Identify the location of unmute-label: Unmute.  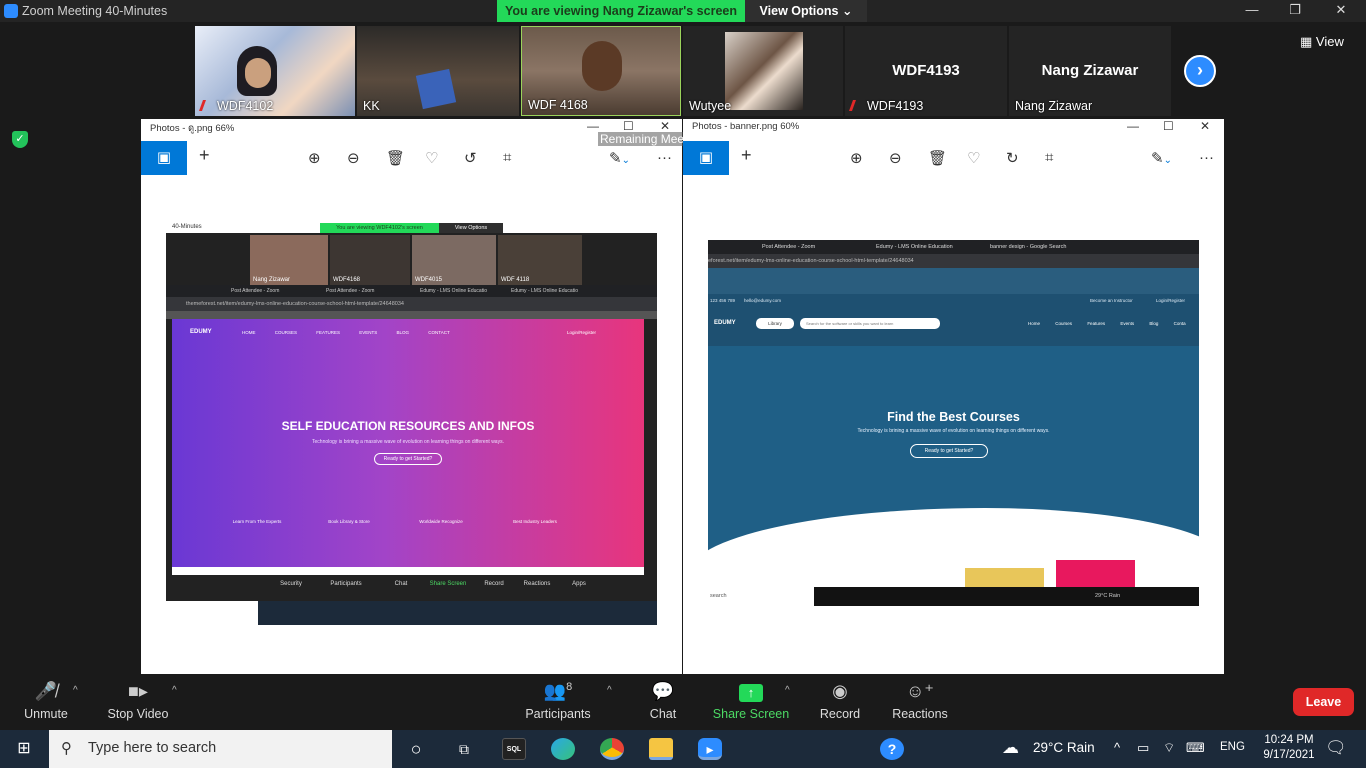
(46, 714).